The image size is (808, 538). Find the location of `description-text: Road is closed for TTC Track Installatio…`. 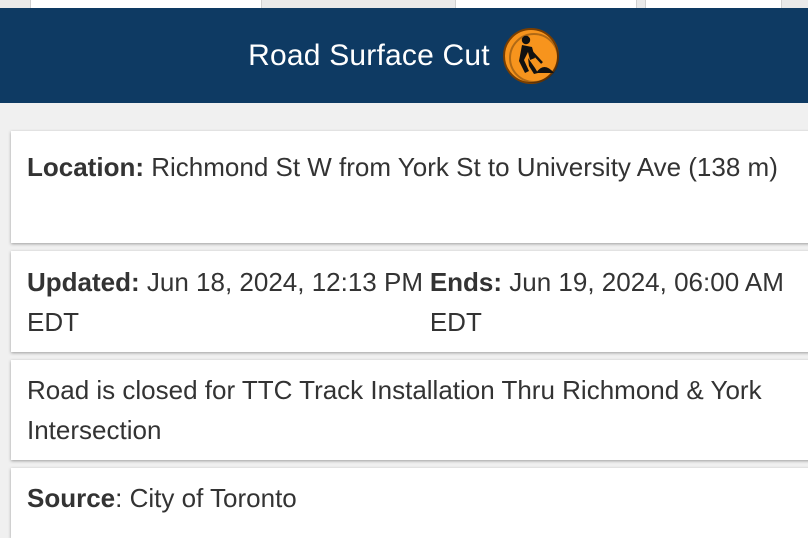

description-text: Road is closed for TTC Track Installatio… is located at coordinates (394, 410).